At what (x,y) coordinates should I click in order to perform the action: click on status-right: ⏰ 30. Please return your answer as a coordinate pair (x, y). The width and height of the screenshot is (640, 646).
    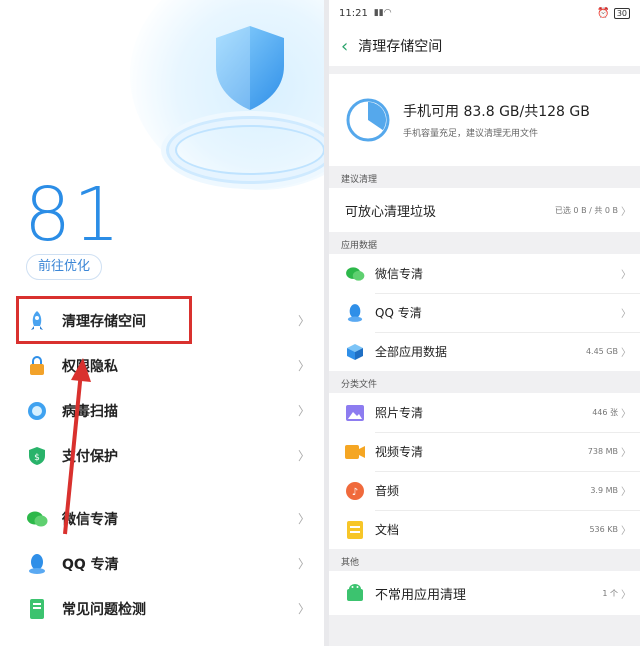
    Looking at the image, I should click on (613, 13).